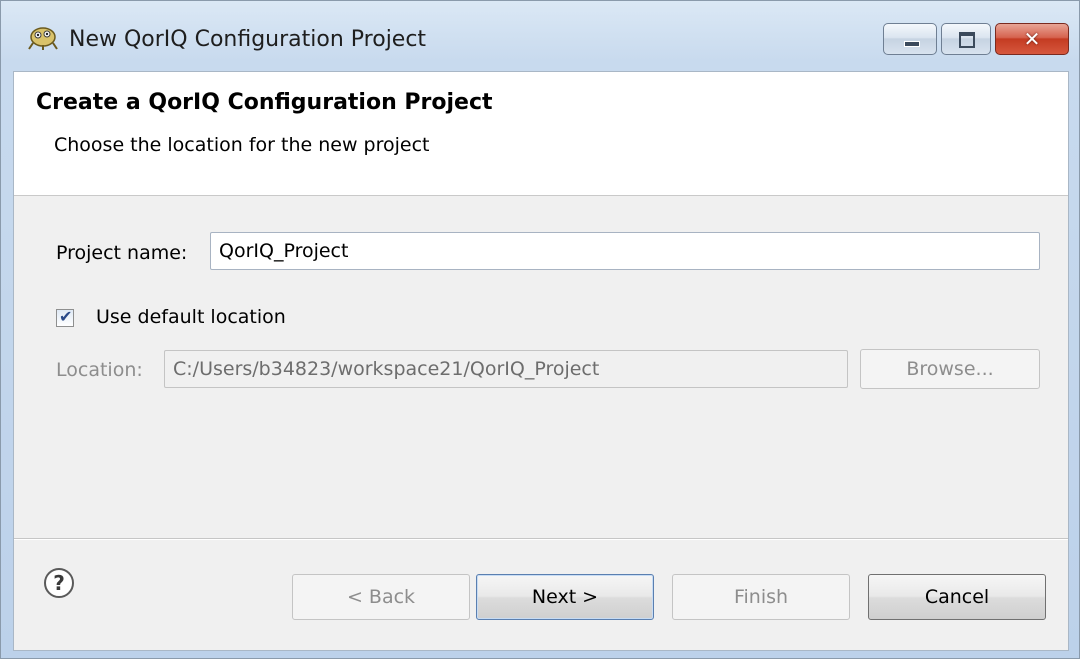 This screenshot has height=659, width=1080. Describe the element at coordinates (761, 597) in the screenshot. I see `finish-button: Finish` at that location.